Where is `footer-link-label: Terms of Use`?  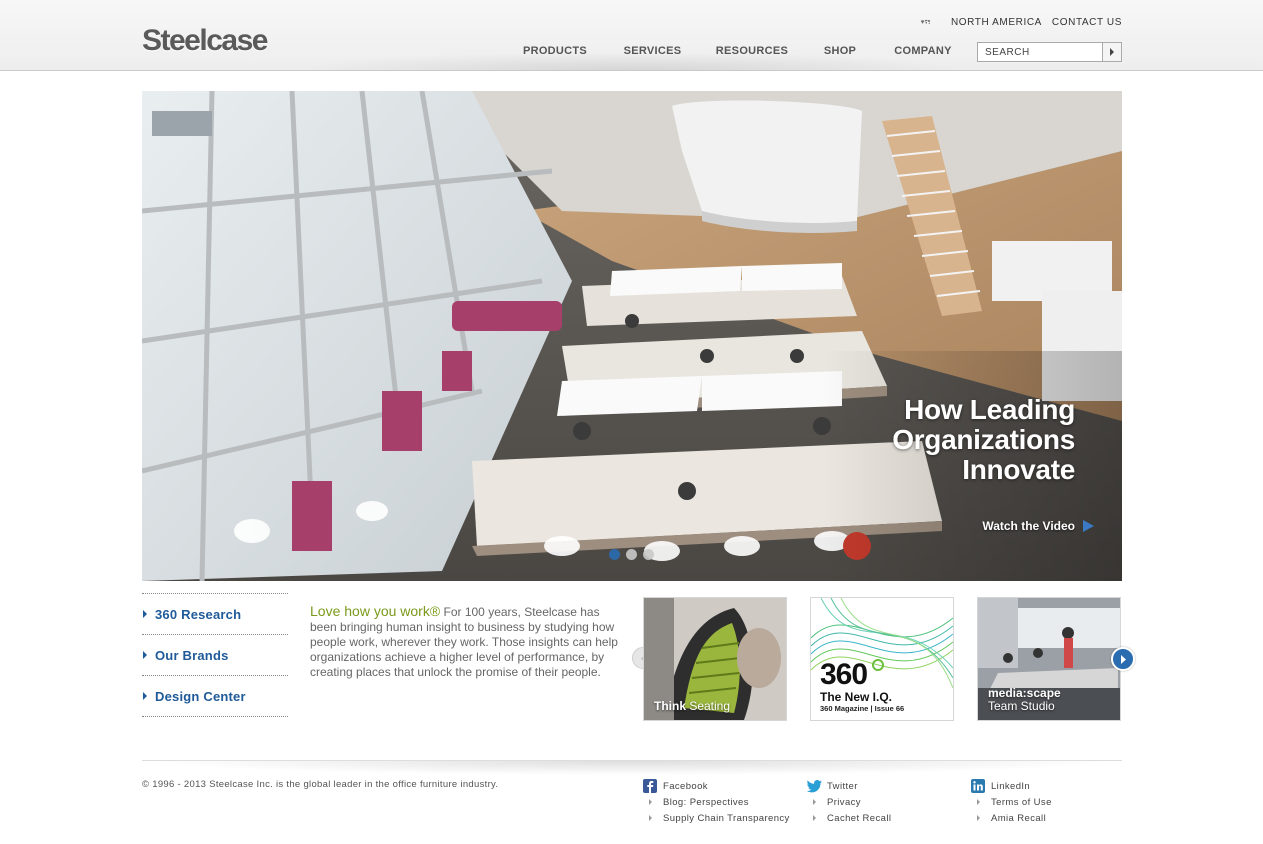 footer-link-label: Terms of Use is located at coordinates (1021, 802).